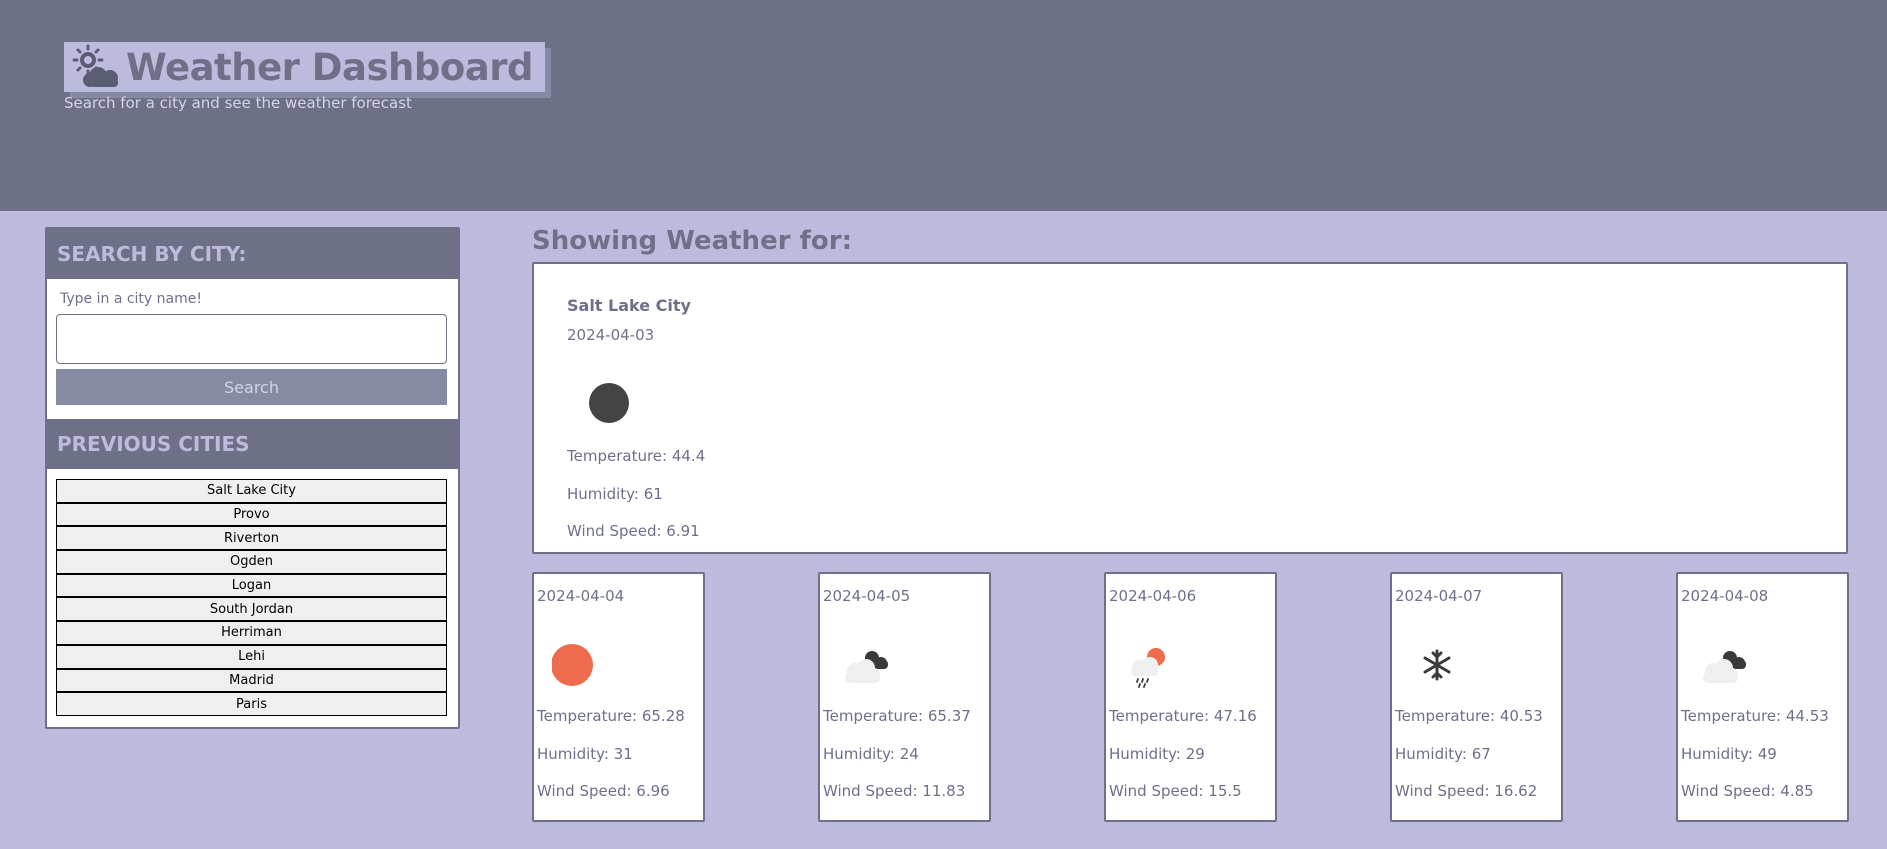 This screenshot has width=1887, height=849. I want to click on city-button-south-jordan: South Jordan, so click(251, 609).